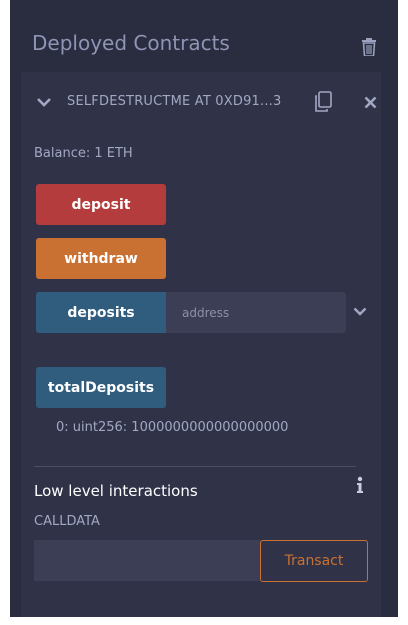  I want to click on close-icon, so click(370, 102).